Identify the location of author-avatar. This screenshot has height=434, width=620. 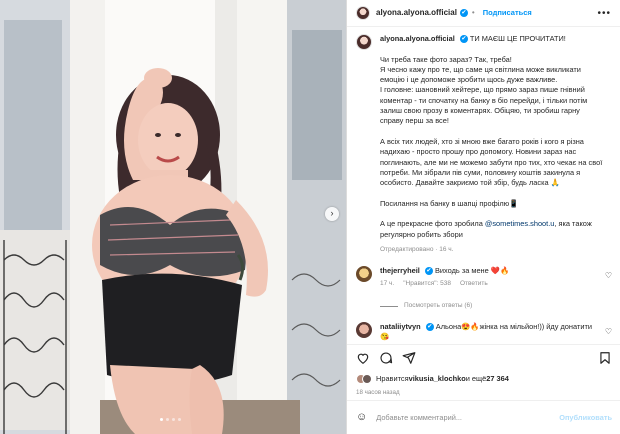
(363, 13).